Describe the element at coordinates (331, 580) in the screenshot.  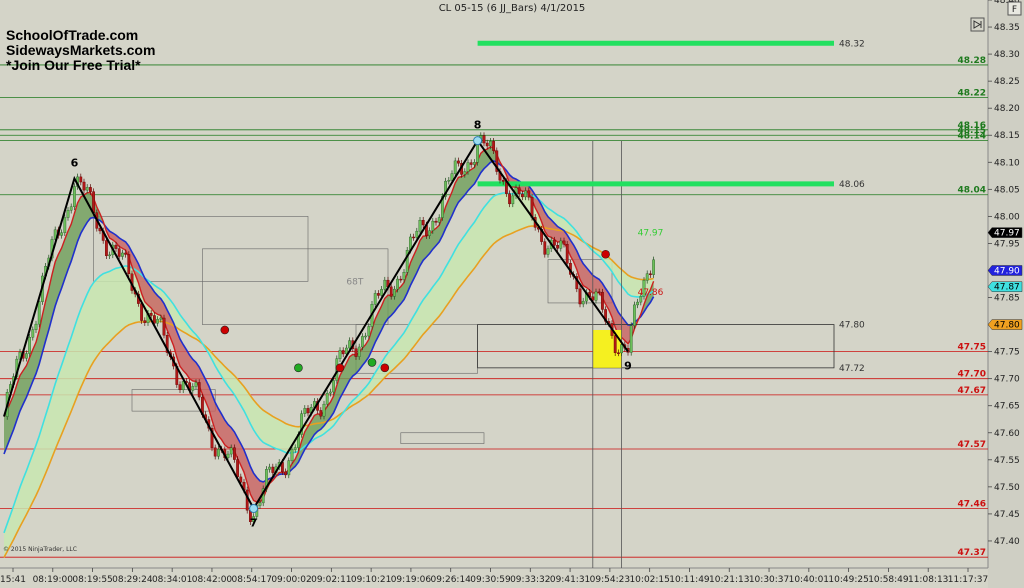
I see `x-tick-label: 09:02:11` at that location.